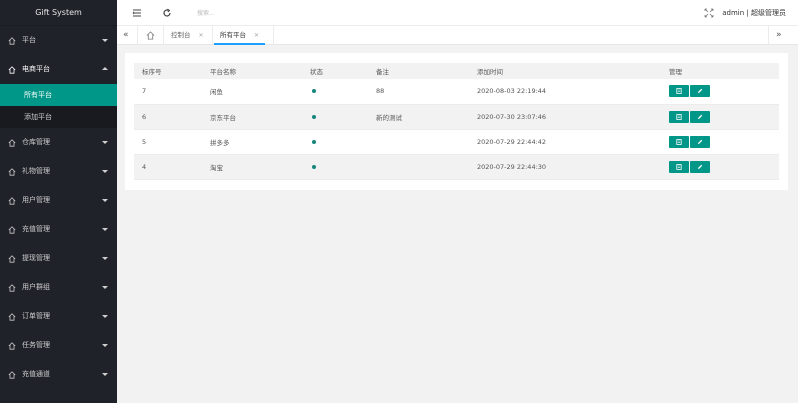 This screenshot has width=798, height=403. Describe the element at coordinates (36, 287) in the screenshot. I see `sidebar-item-label: 用户群组` at that location.